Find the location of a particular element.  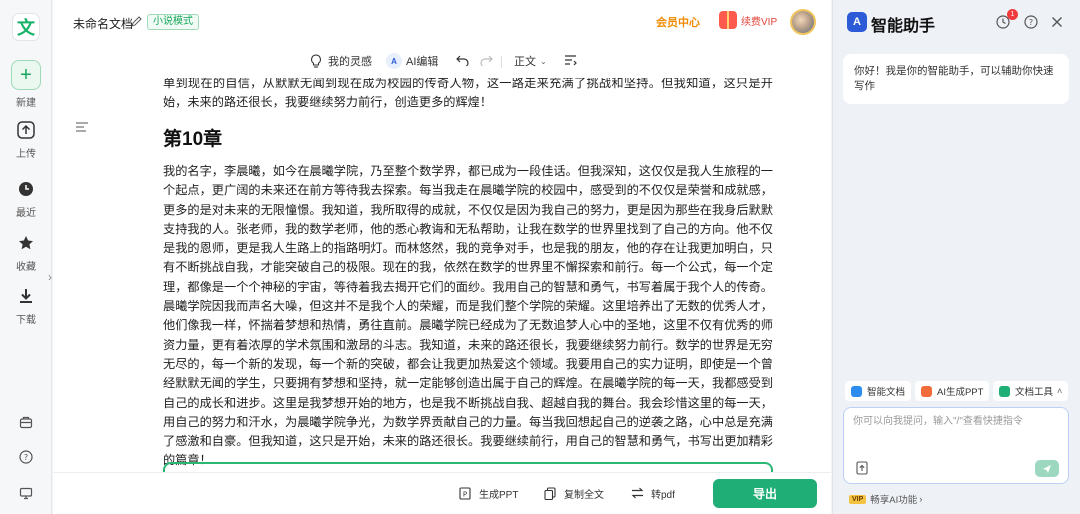

to-pdf-label: 转pdf is located at coordinates (663, 495).